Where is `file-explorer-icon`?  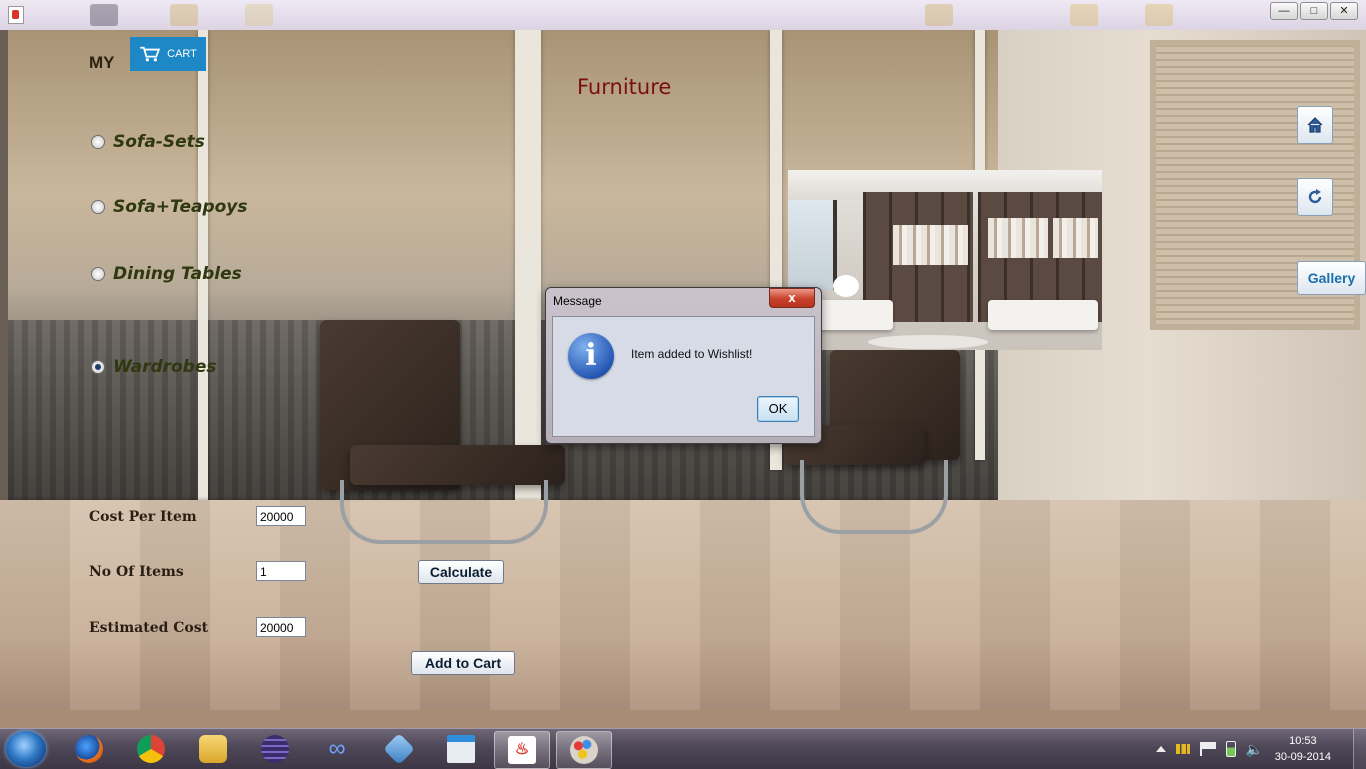 file-explorer-icon is located at coordinates (213, 749).